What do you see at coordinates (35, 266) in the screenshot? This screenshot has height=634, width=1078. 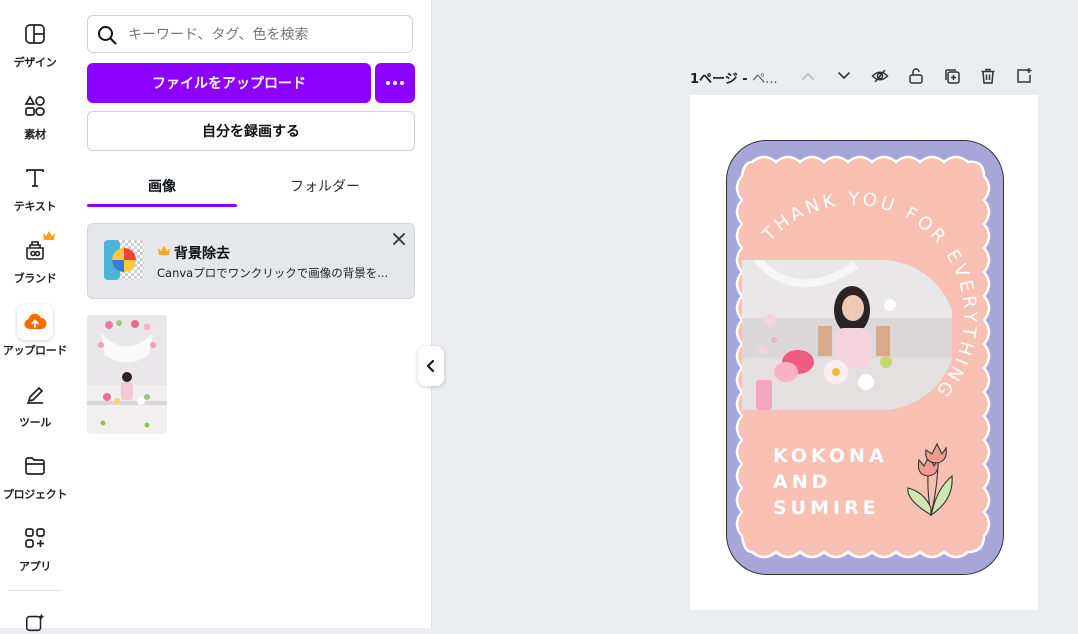 I see `rail-item-brand: ブランド` at bounding box center [35, 266].